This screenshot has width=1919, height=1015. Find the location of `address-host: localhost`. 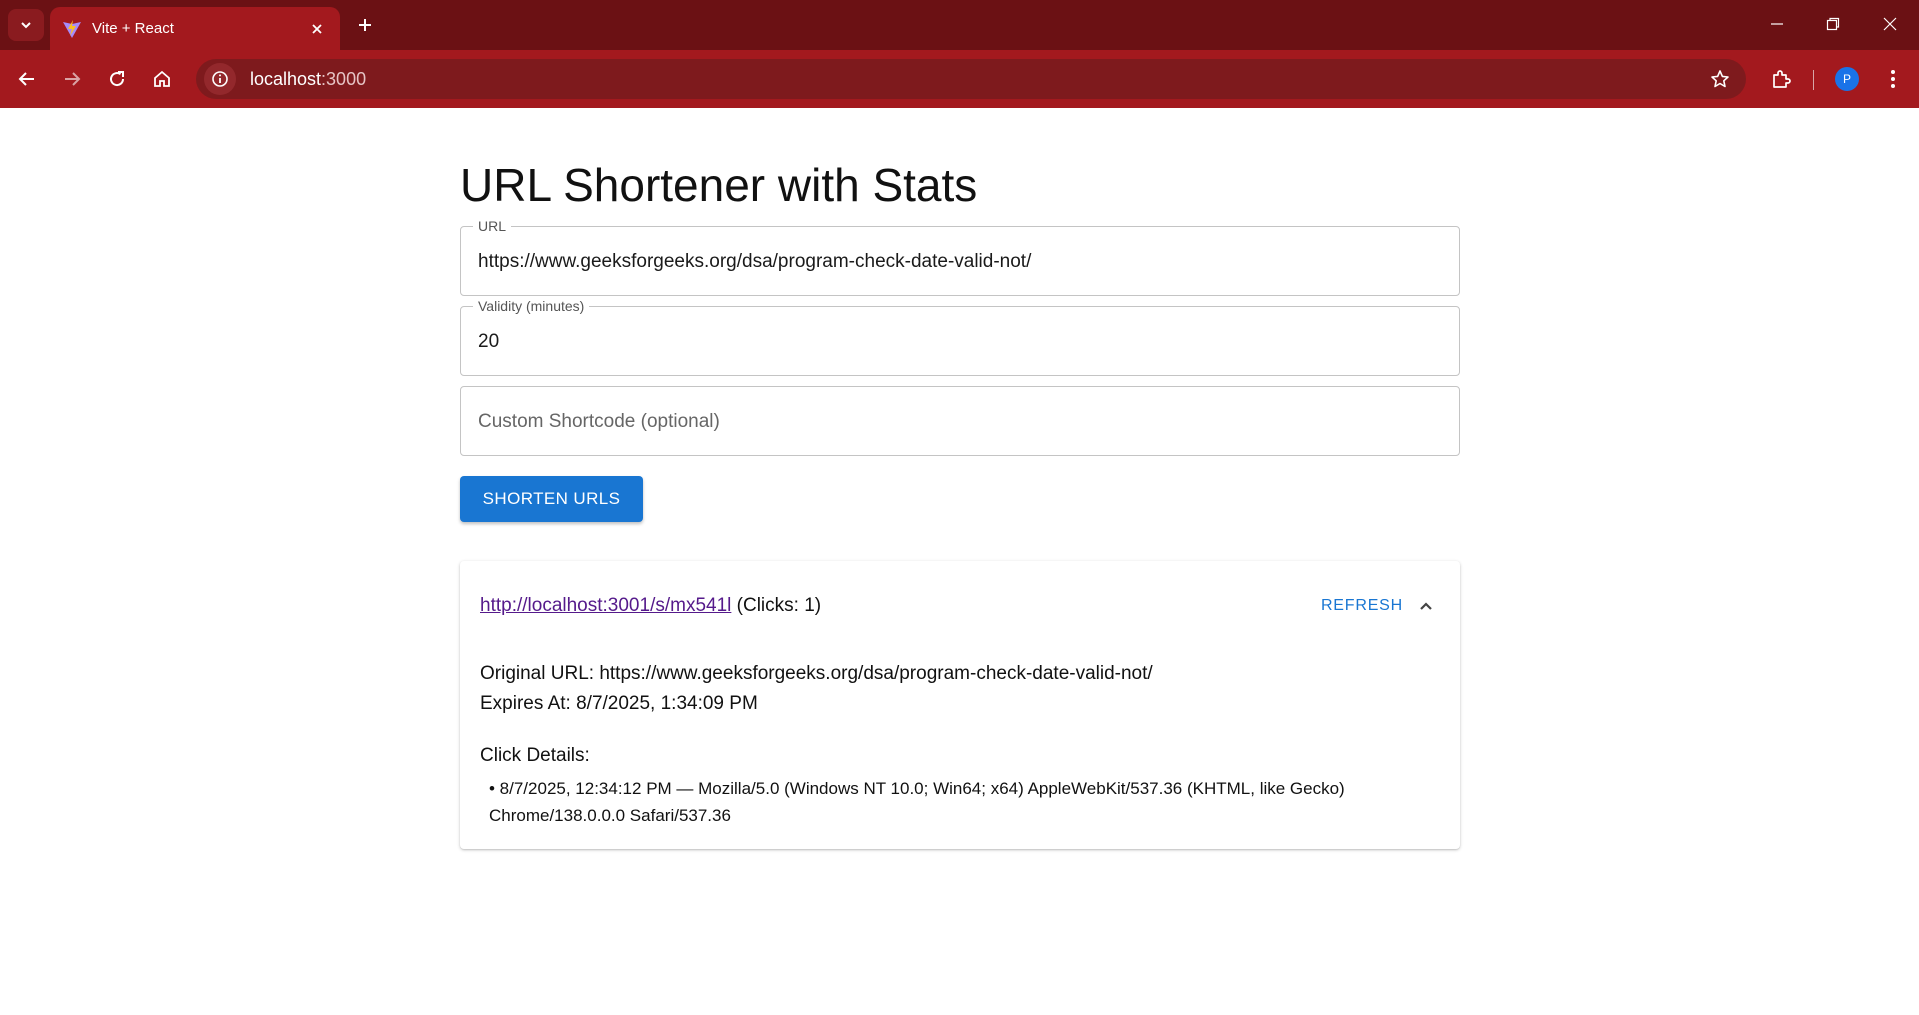

address-host: localhost is located at coordinates (286, 78).